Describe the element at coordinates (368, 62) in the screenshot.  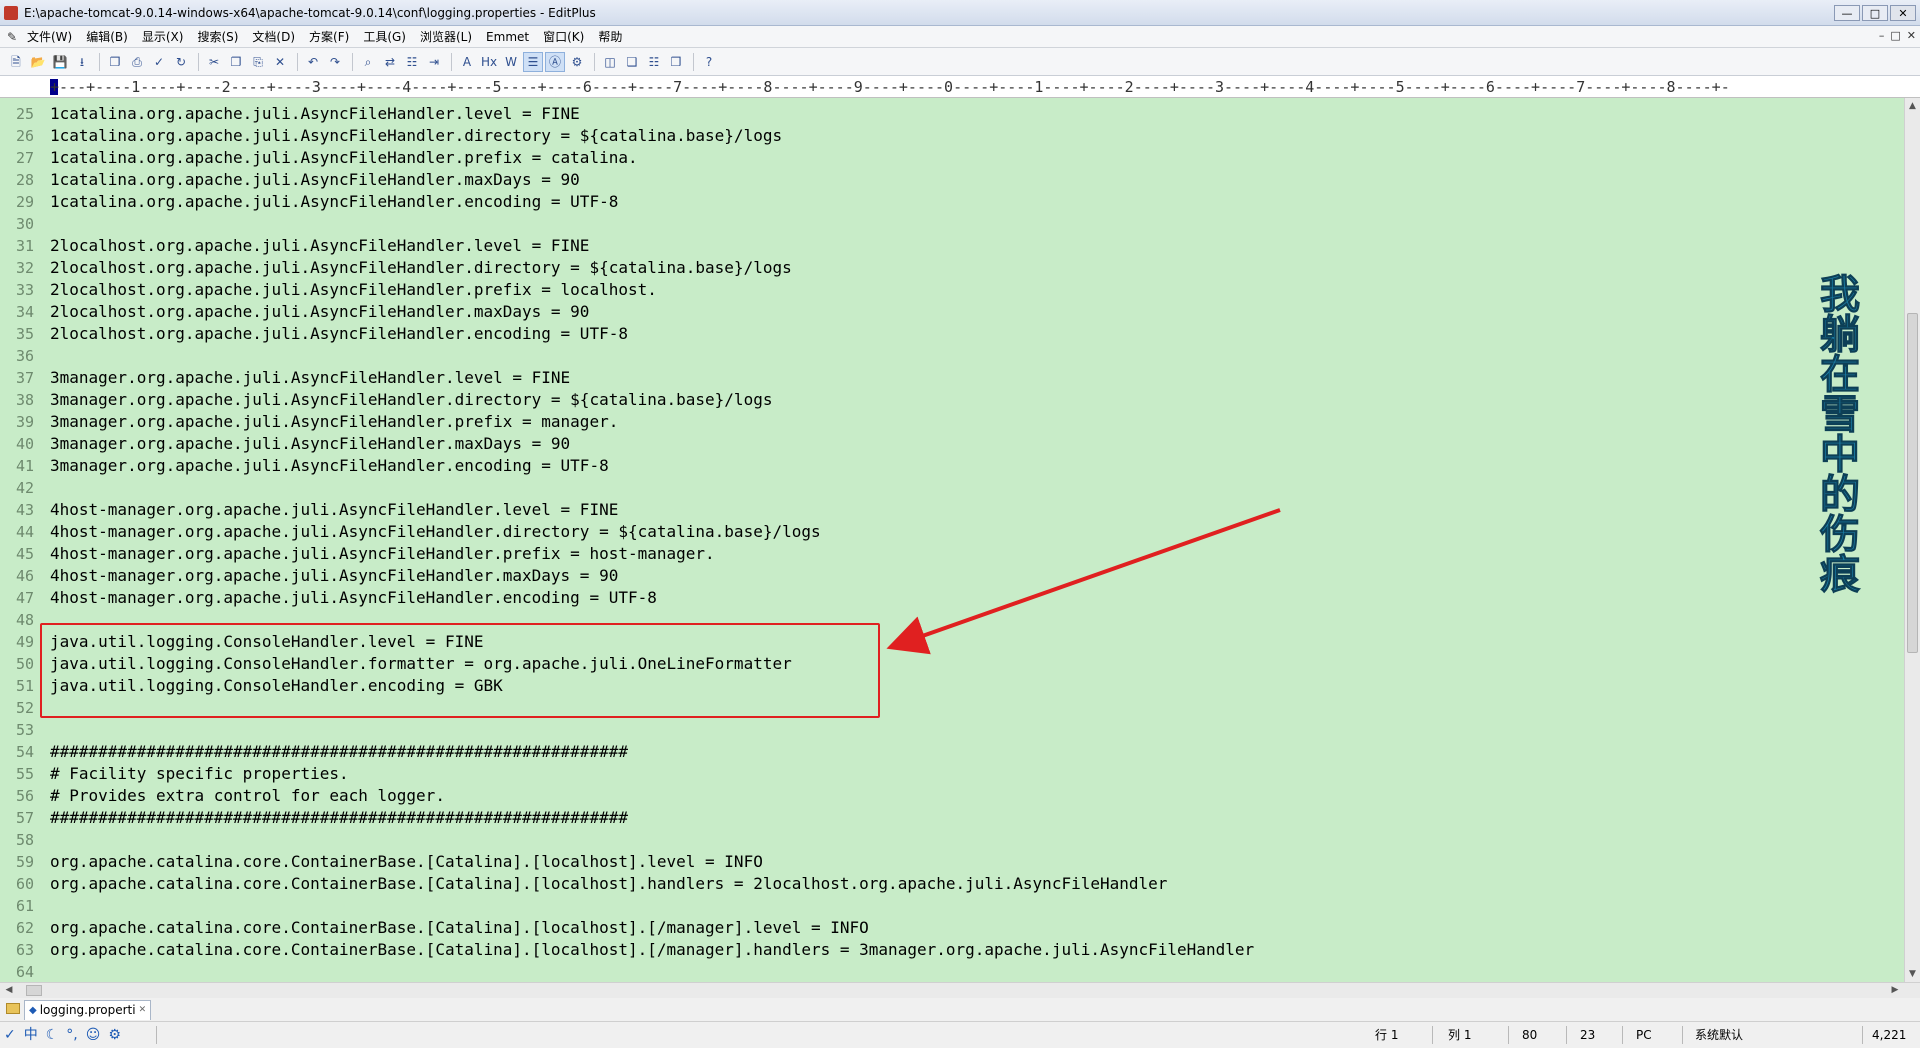
I see `find-icon: ⌕` at that location.